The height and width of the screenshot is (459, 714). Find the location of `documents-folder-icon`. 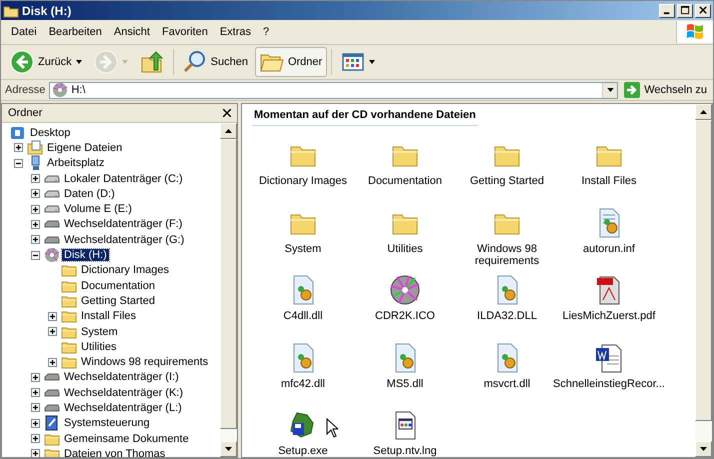

documents-folder-icon is located at coordinates (35, 148).